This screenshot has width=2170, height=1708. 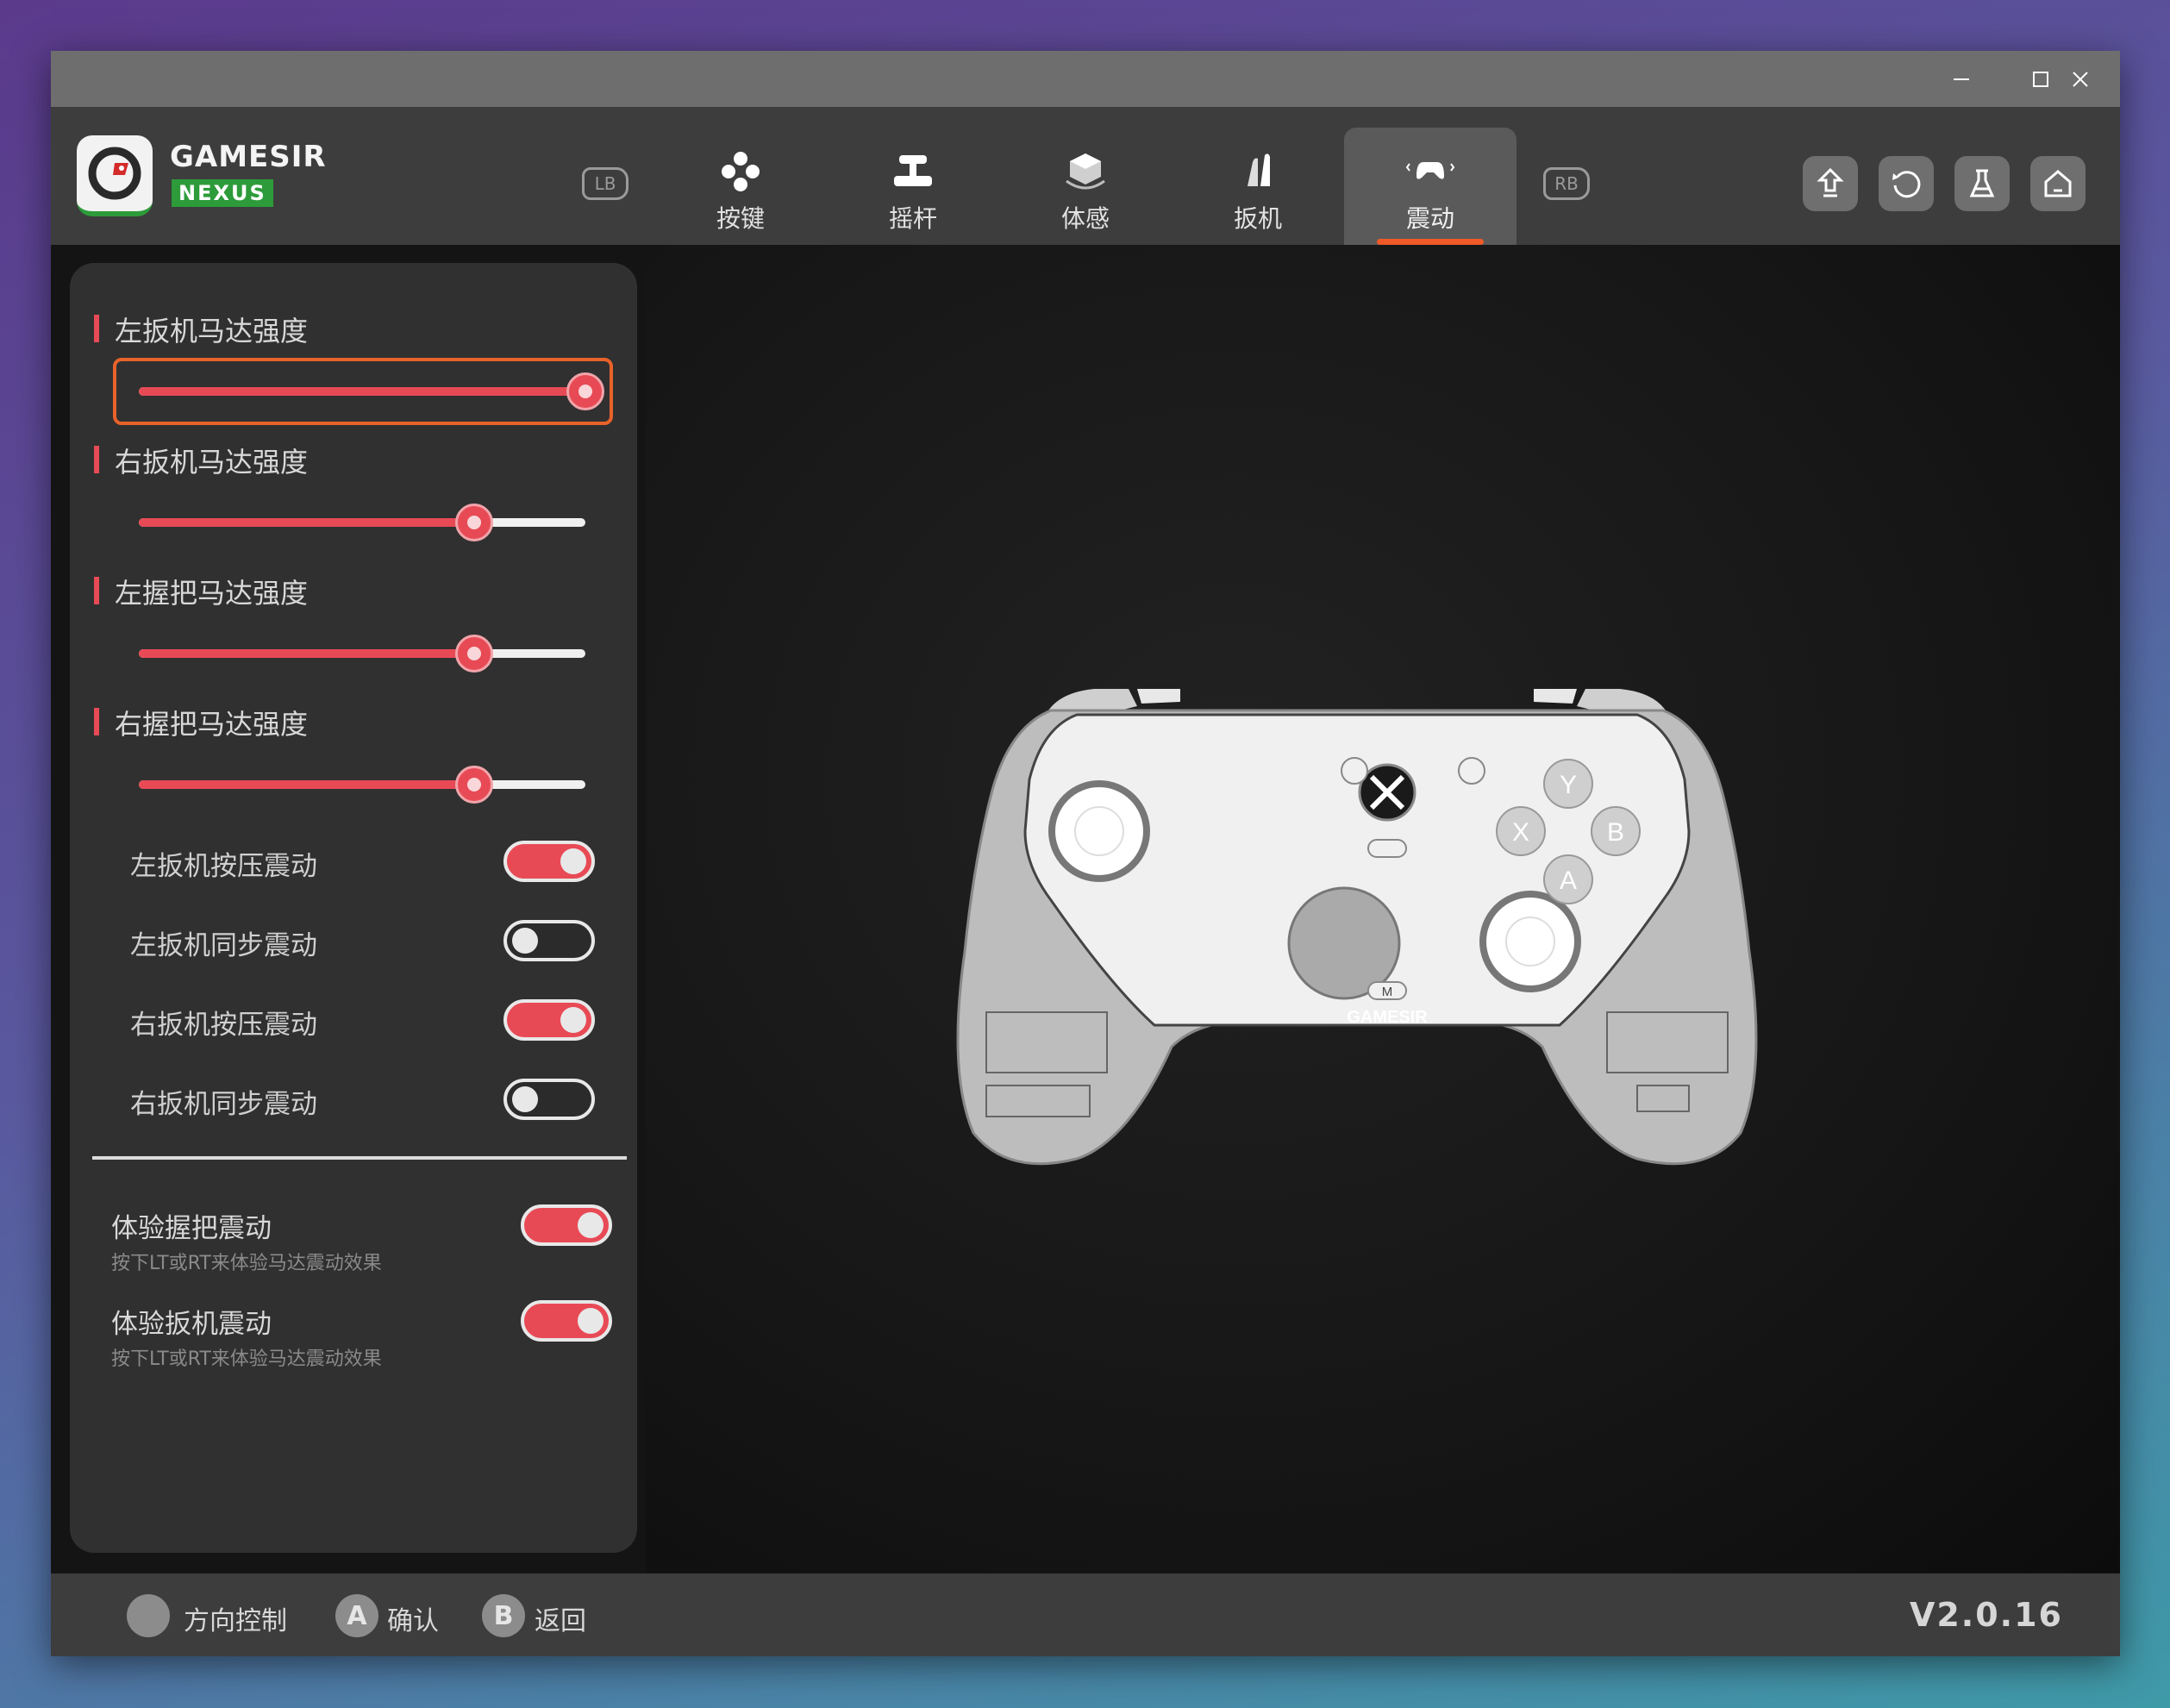 What do you see at coordinates (223, 1025) in the screenshot?
I see `toggle-label-right-trigger-press: 右扳机按压震动` at bounding box center [223, 1025].